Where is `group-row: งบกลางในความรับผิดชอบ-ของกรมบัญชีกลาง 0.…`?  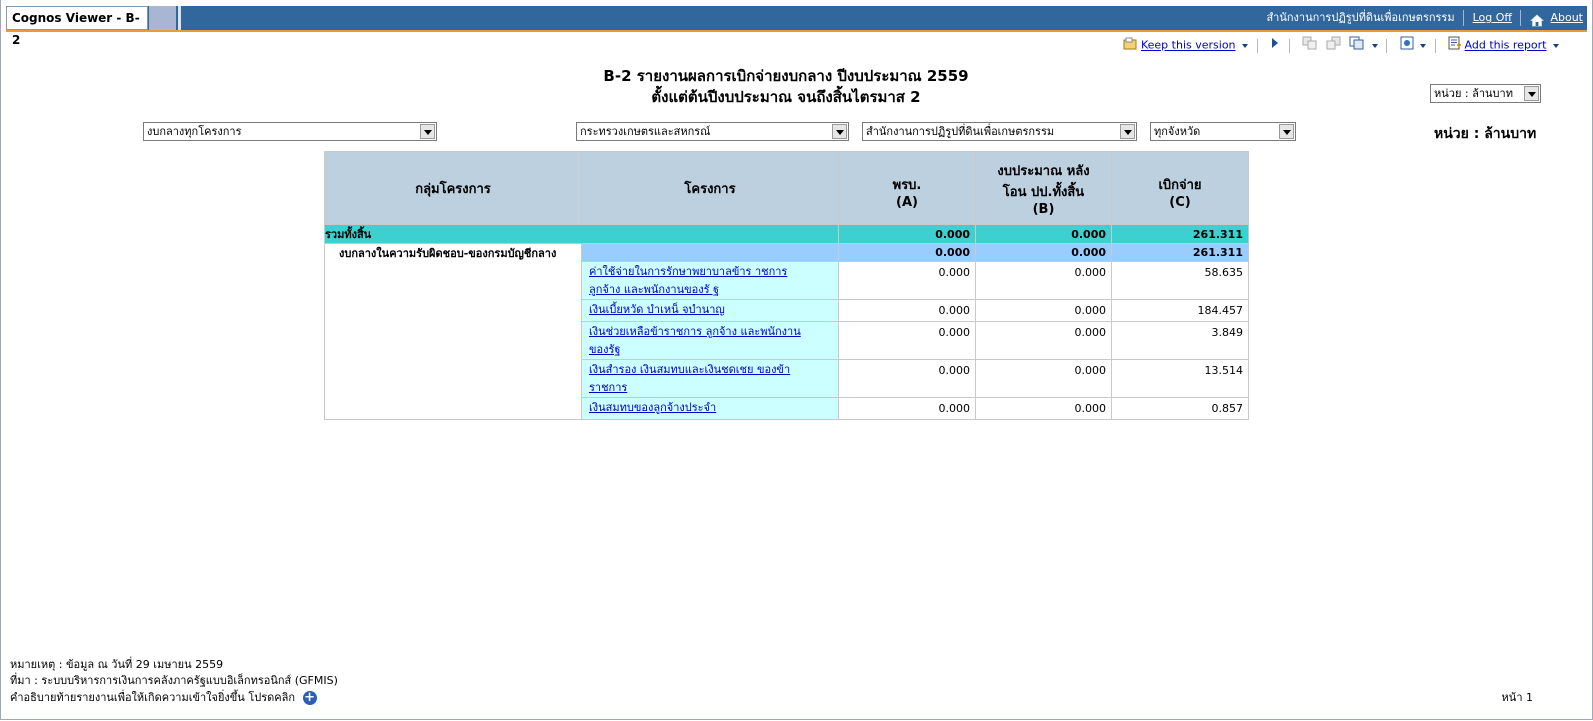
group-row: งบกลางในความรับผิดชอบ-ของกรมบัญชีกลาง 0.… is located at coordinates (786, 331).